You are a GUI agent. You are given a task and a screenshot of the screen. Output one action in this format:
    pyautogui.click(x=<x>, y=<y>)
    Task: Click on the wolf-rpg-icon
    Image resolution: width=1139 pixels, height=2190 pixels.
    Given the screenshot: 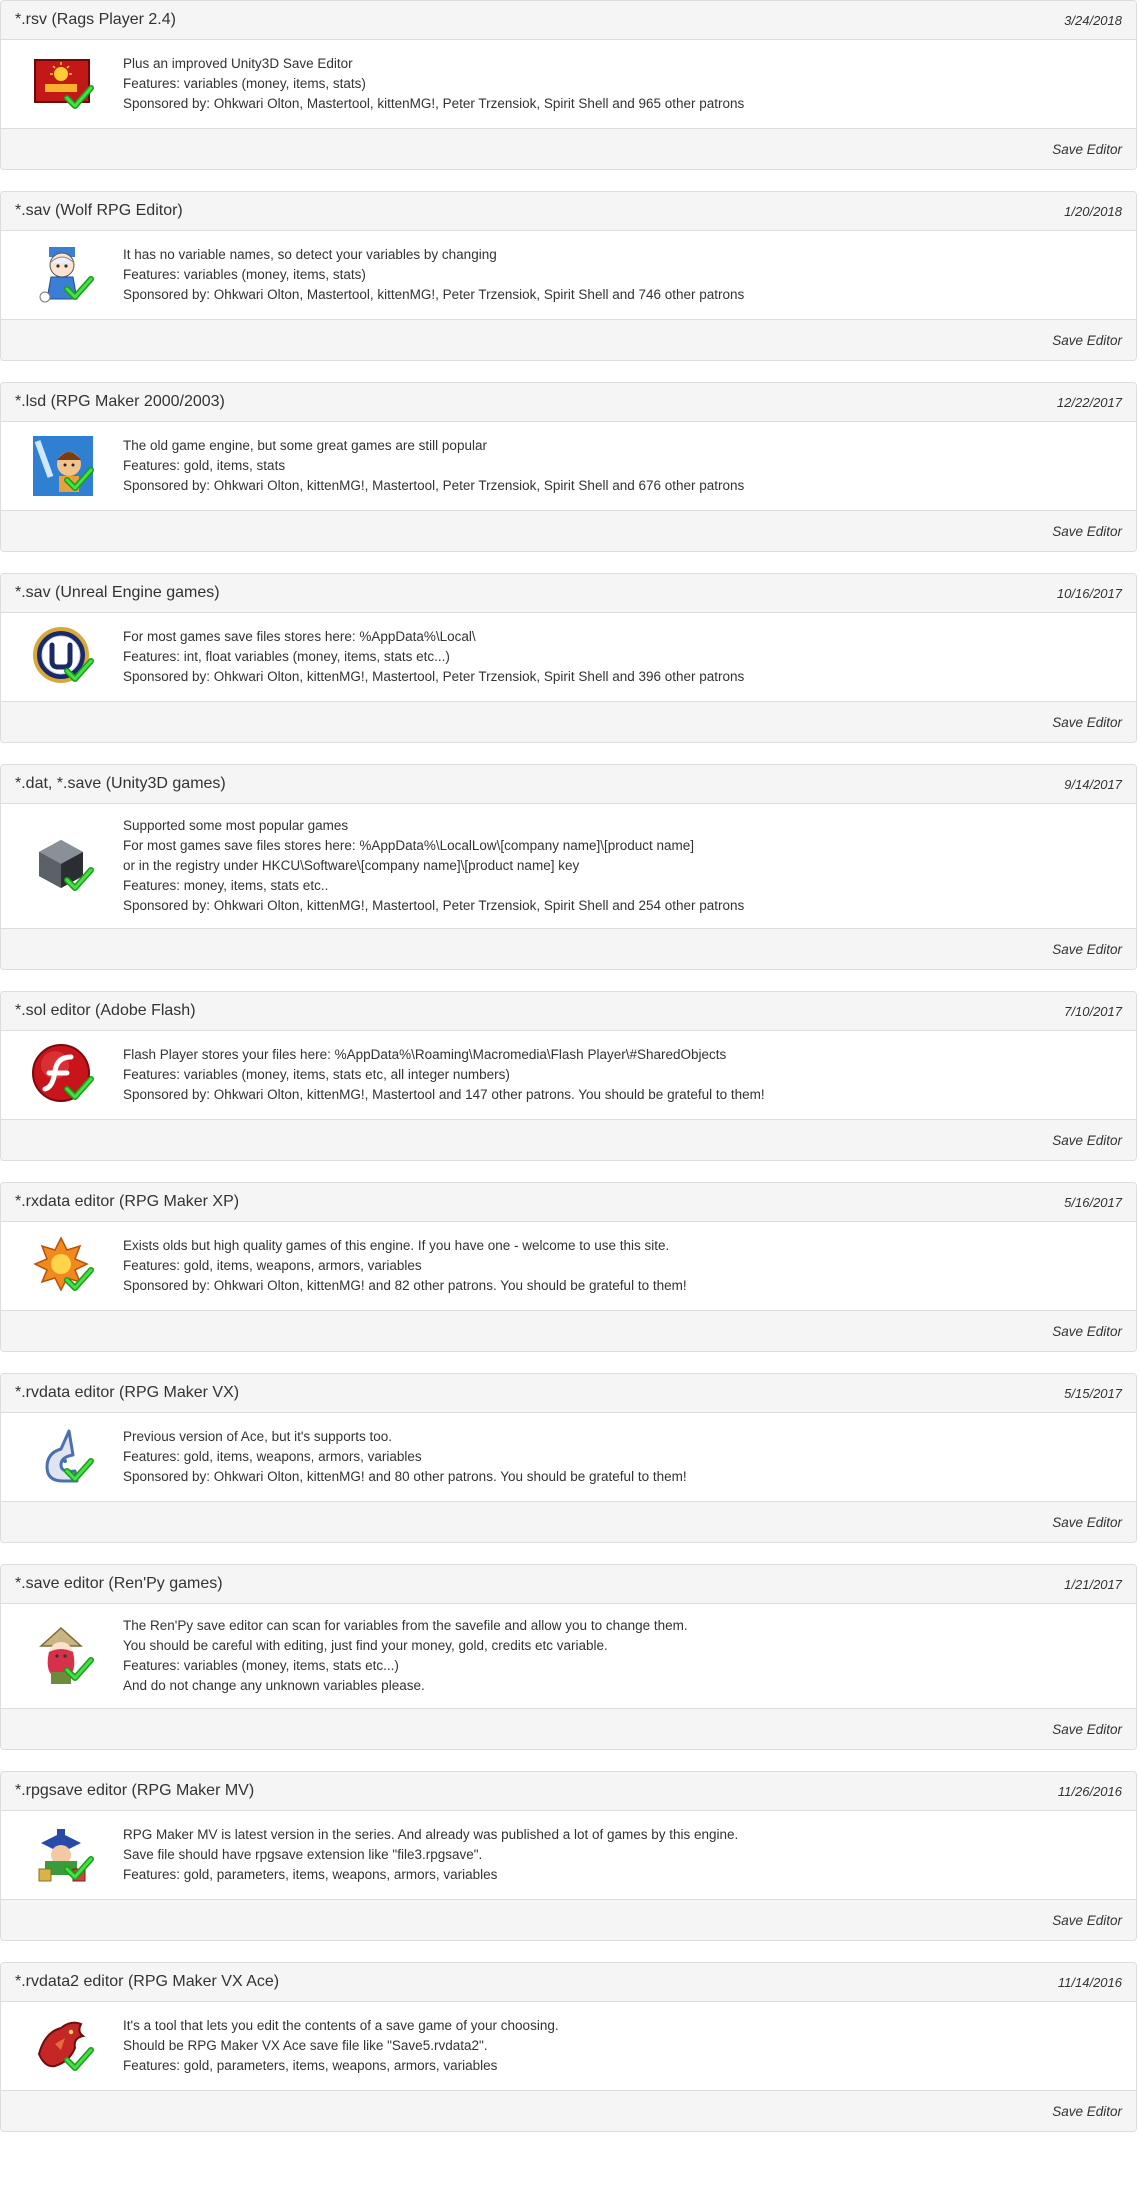 What is the action you would take?
    pyautogui.click(x=63, y=275)
    